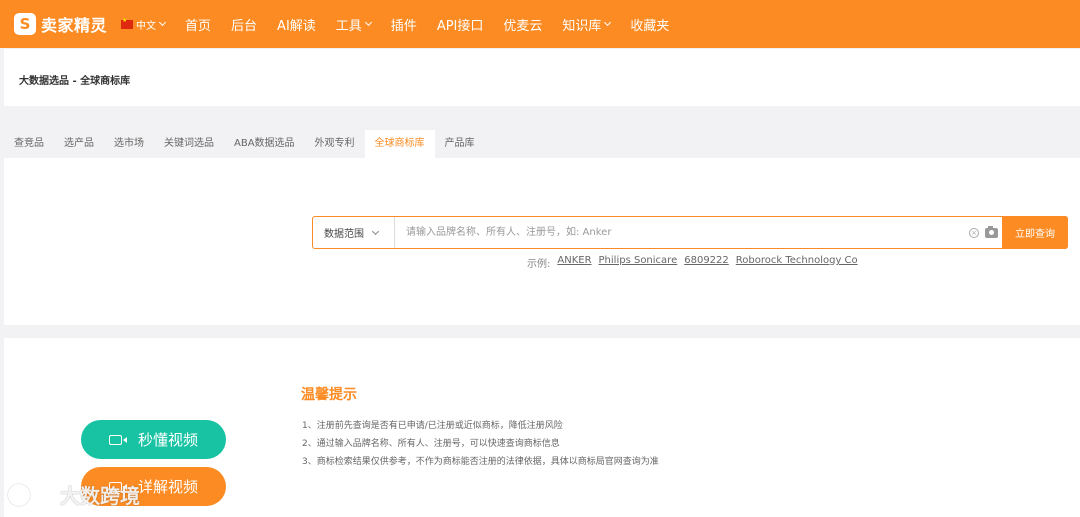 This screenshot has width=1080, height=517. I want to click on tab-products: 选产品, so click(79, 144).